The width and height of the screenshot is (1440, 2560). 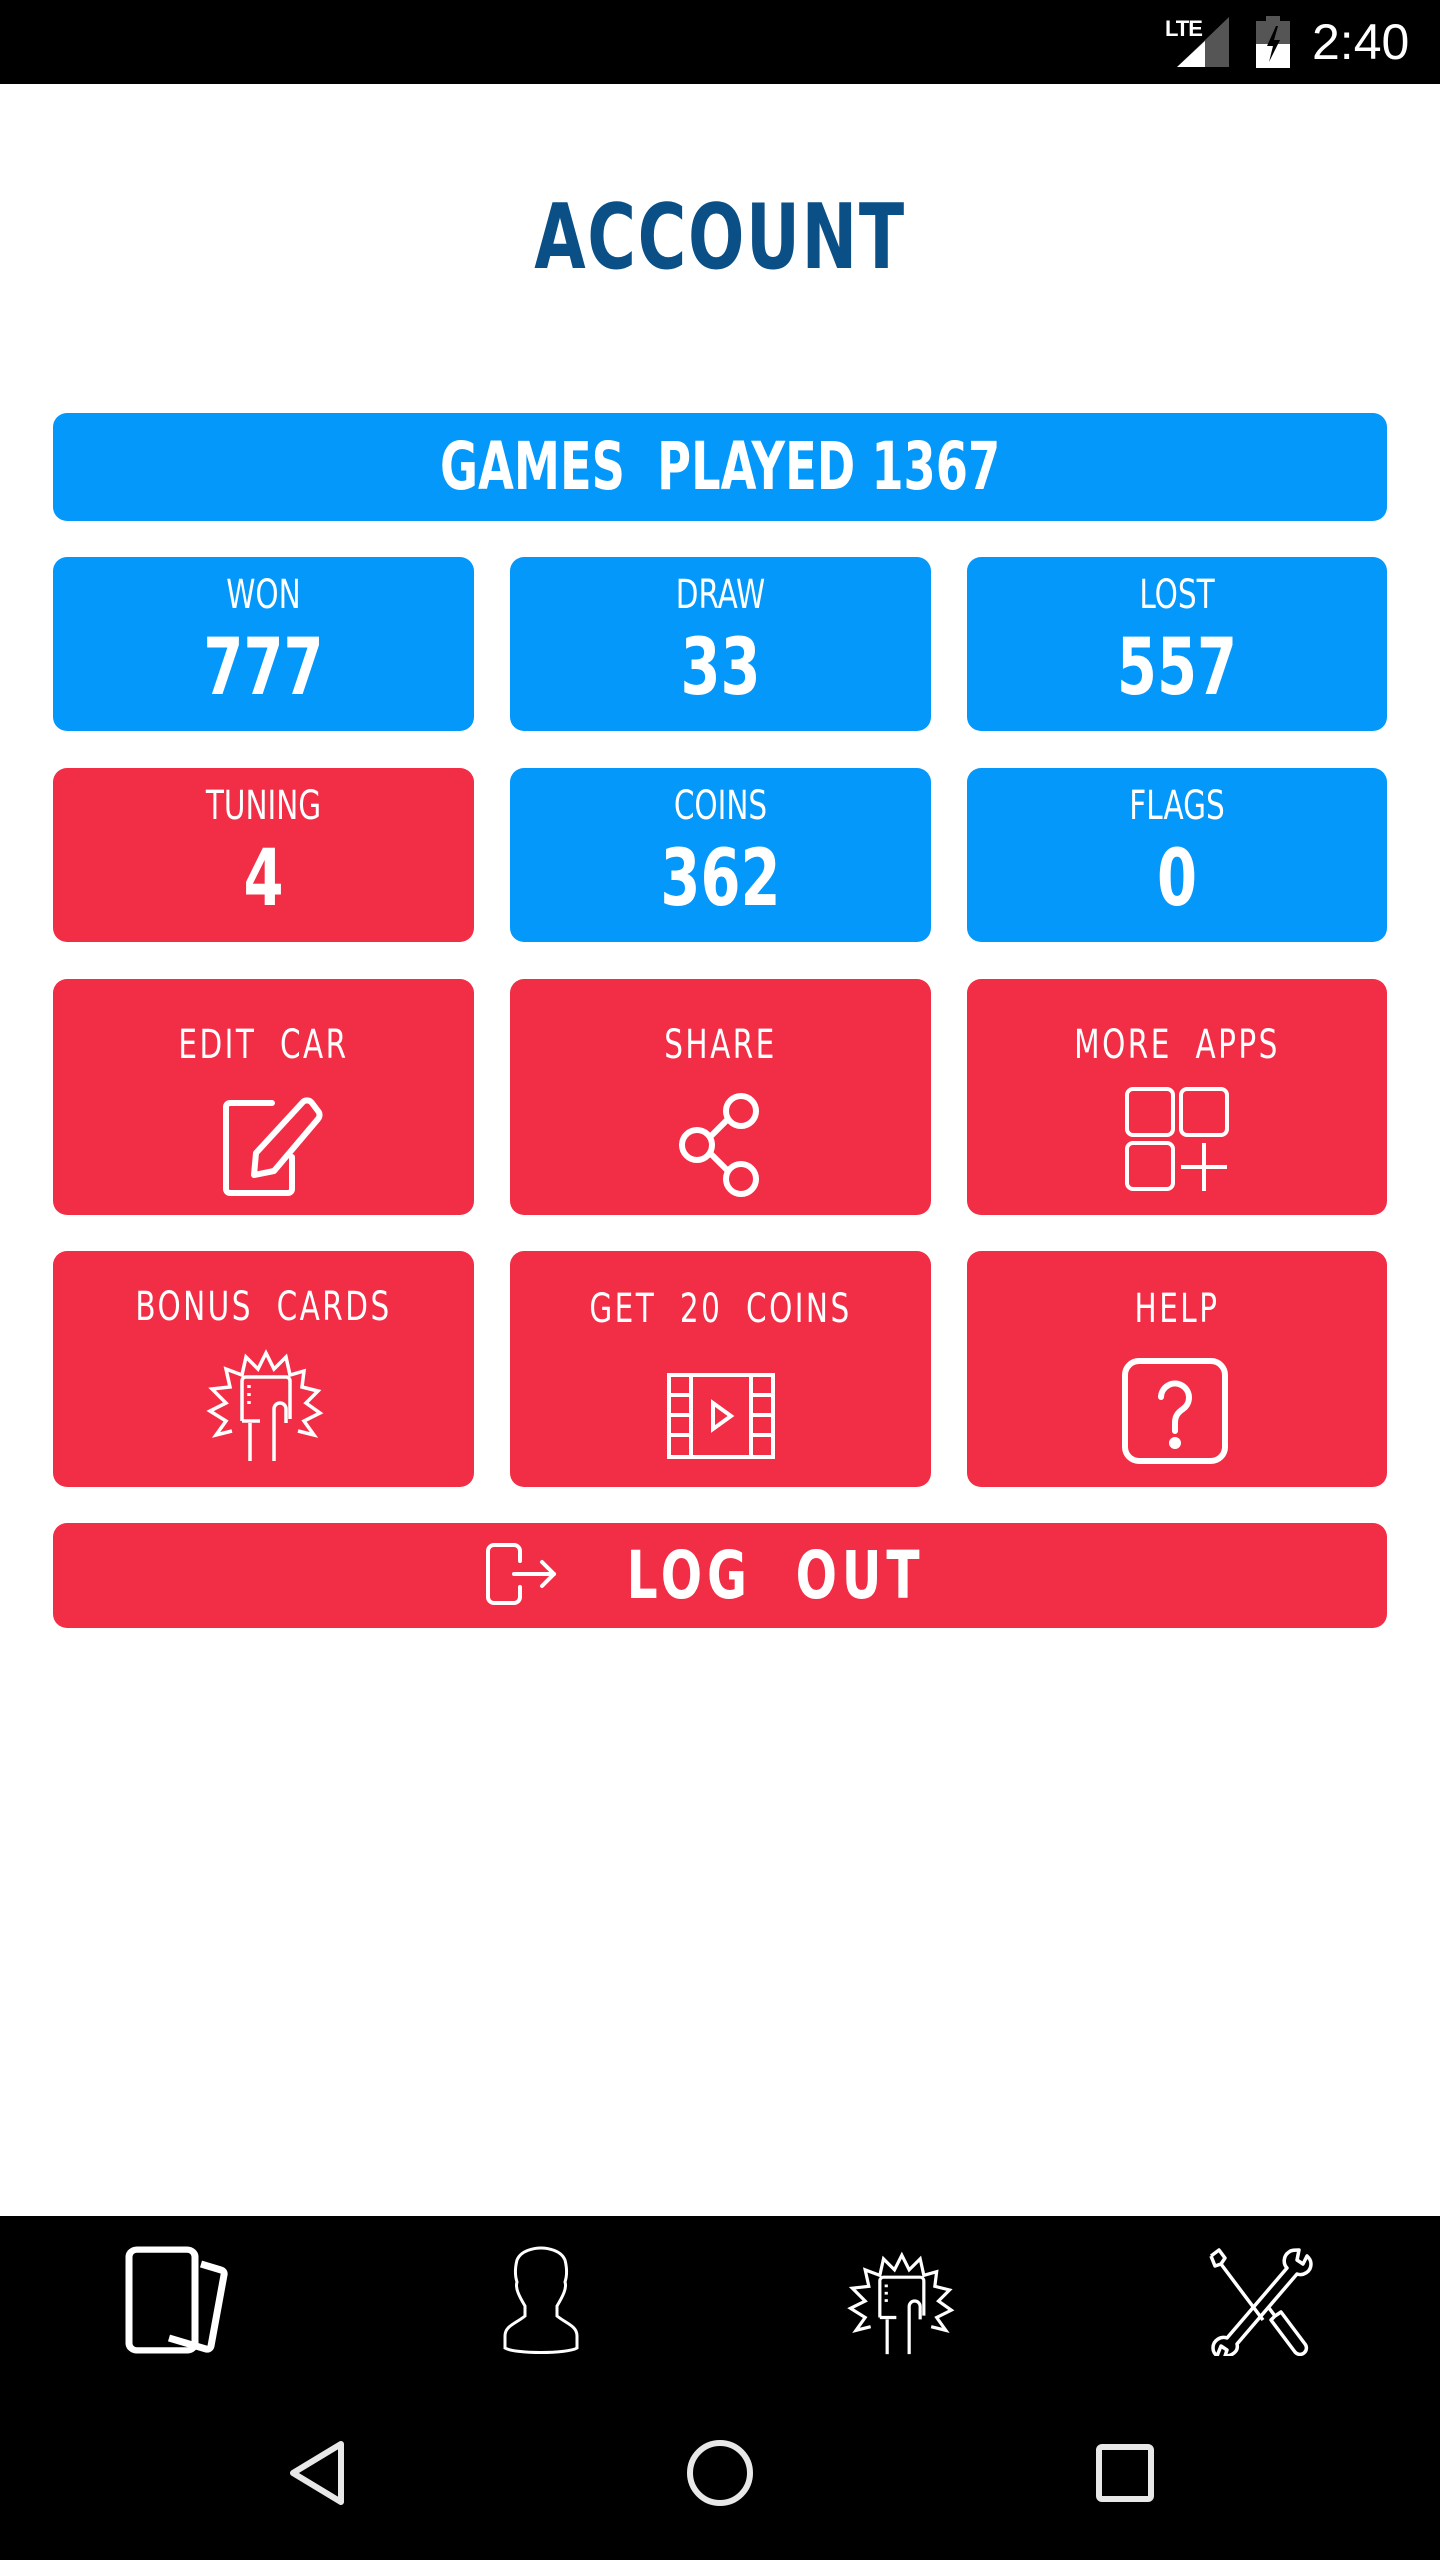 I want to click on more-apps-button: MORE APPS, so click(x=1177, y=1097).